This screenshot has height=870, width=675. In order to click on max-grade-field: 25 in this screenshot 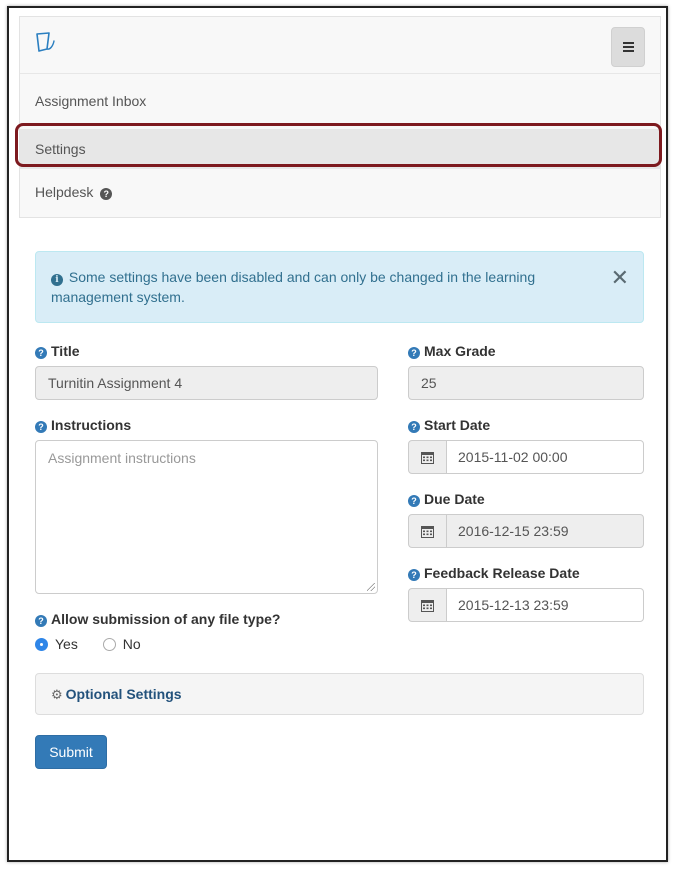, I will do `click(526, 383)`.